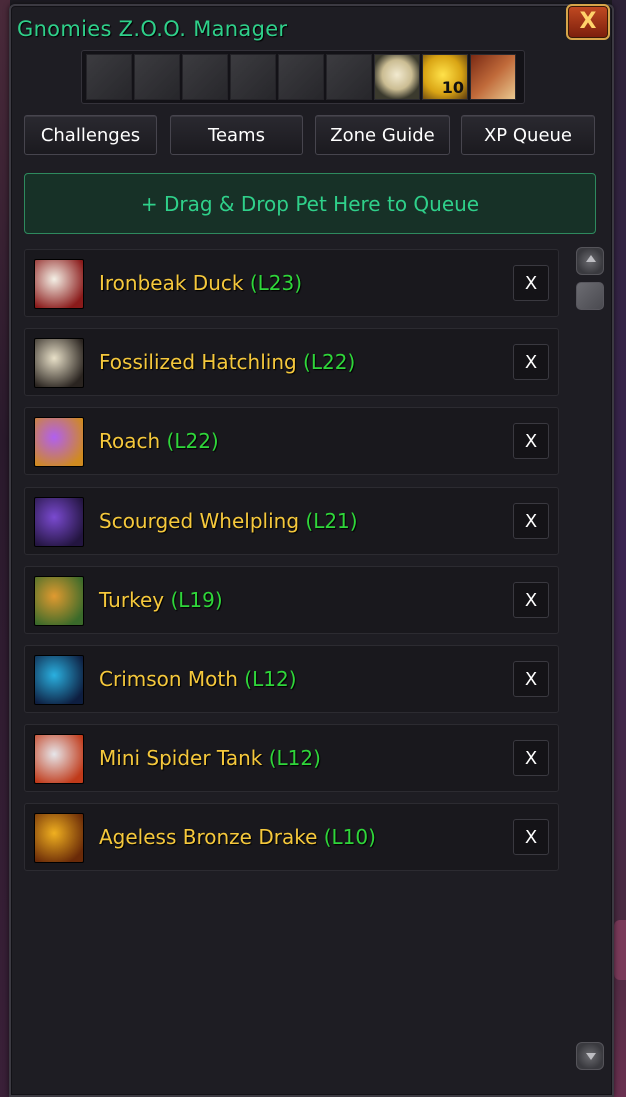  What do you see at coordinates (130, 441) in the screenshot?
I see `pet-name-text: Roach` at bounding box center [130, 441].